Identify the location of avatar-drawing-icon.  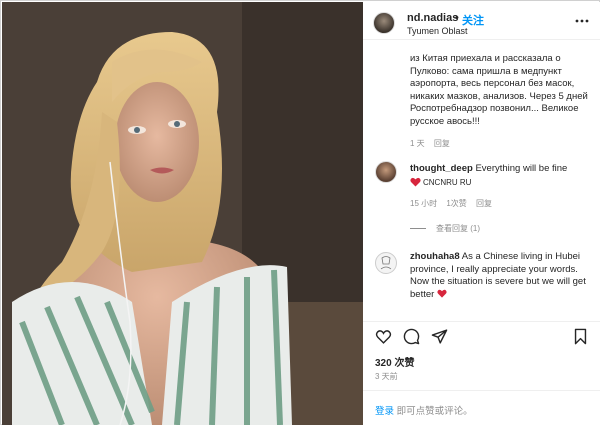
(386, 263).